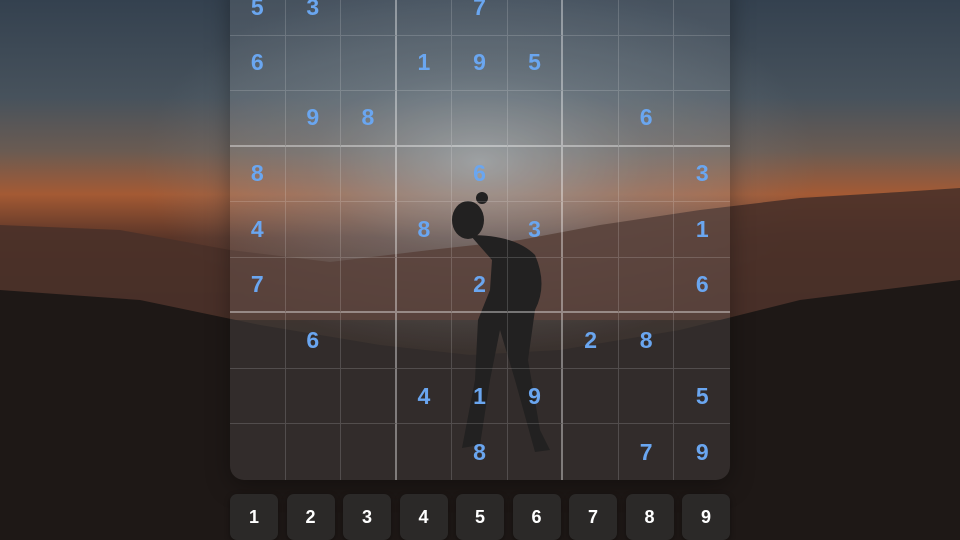 This screenshot has width=960, height=540. What do you see at coordinates (536, 517) in the screenshot?
I see `number-key-6: 6` at bounding box center [536, 517].